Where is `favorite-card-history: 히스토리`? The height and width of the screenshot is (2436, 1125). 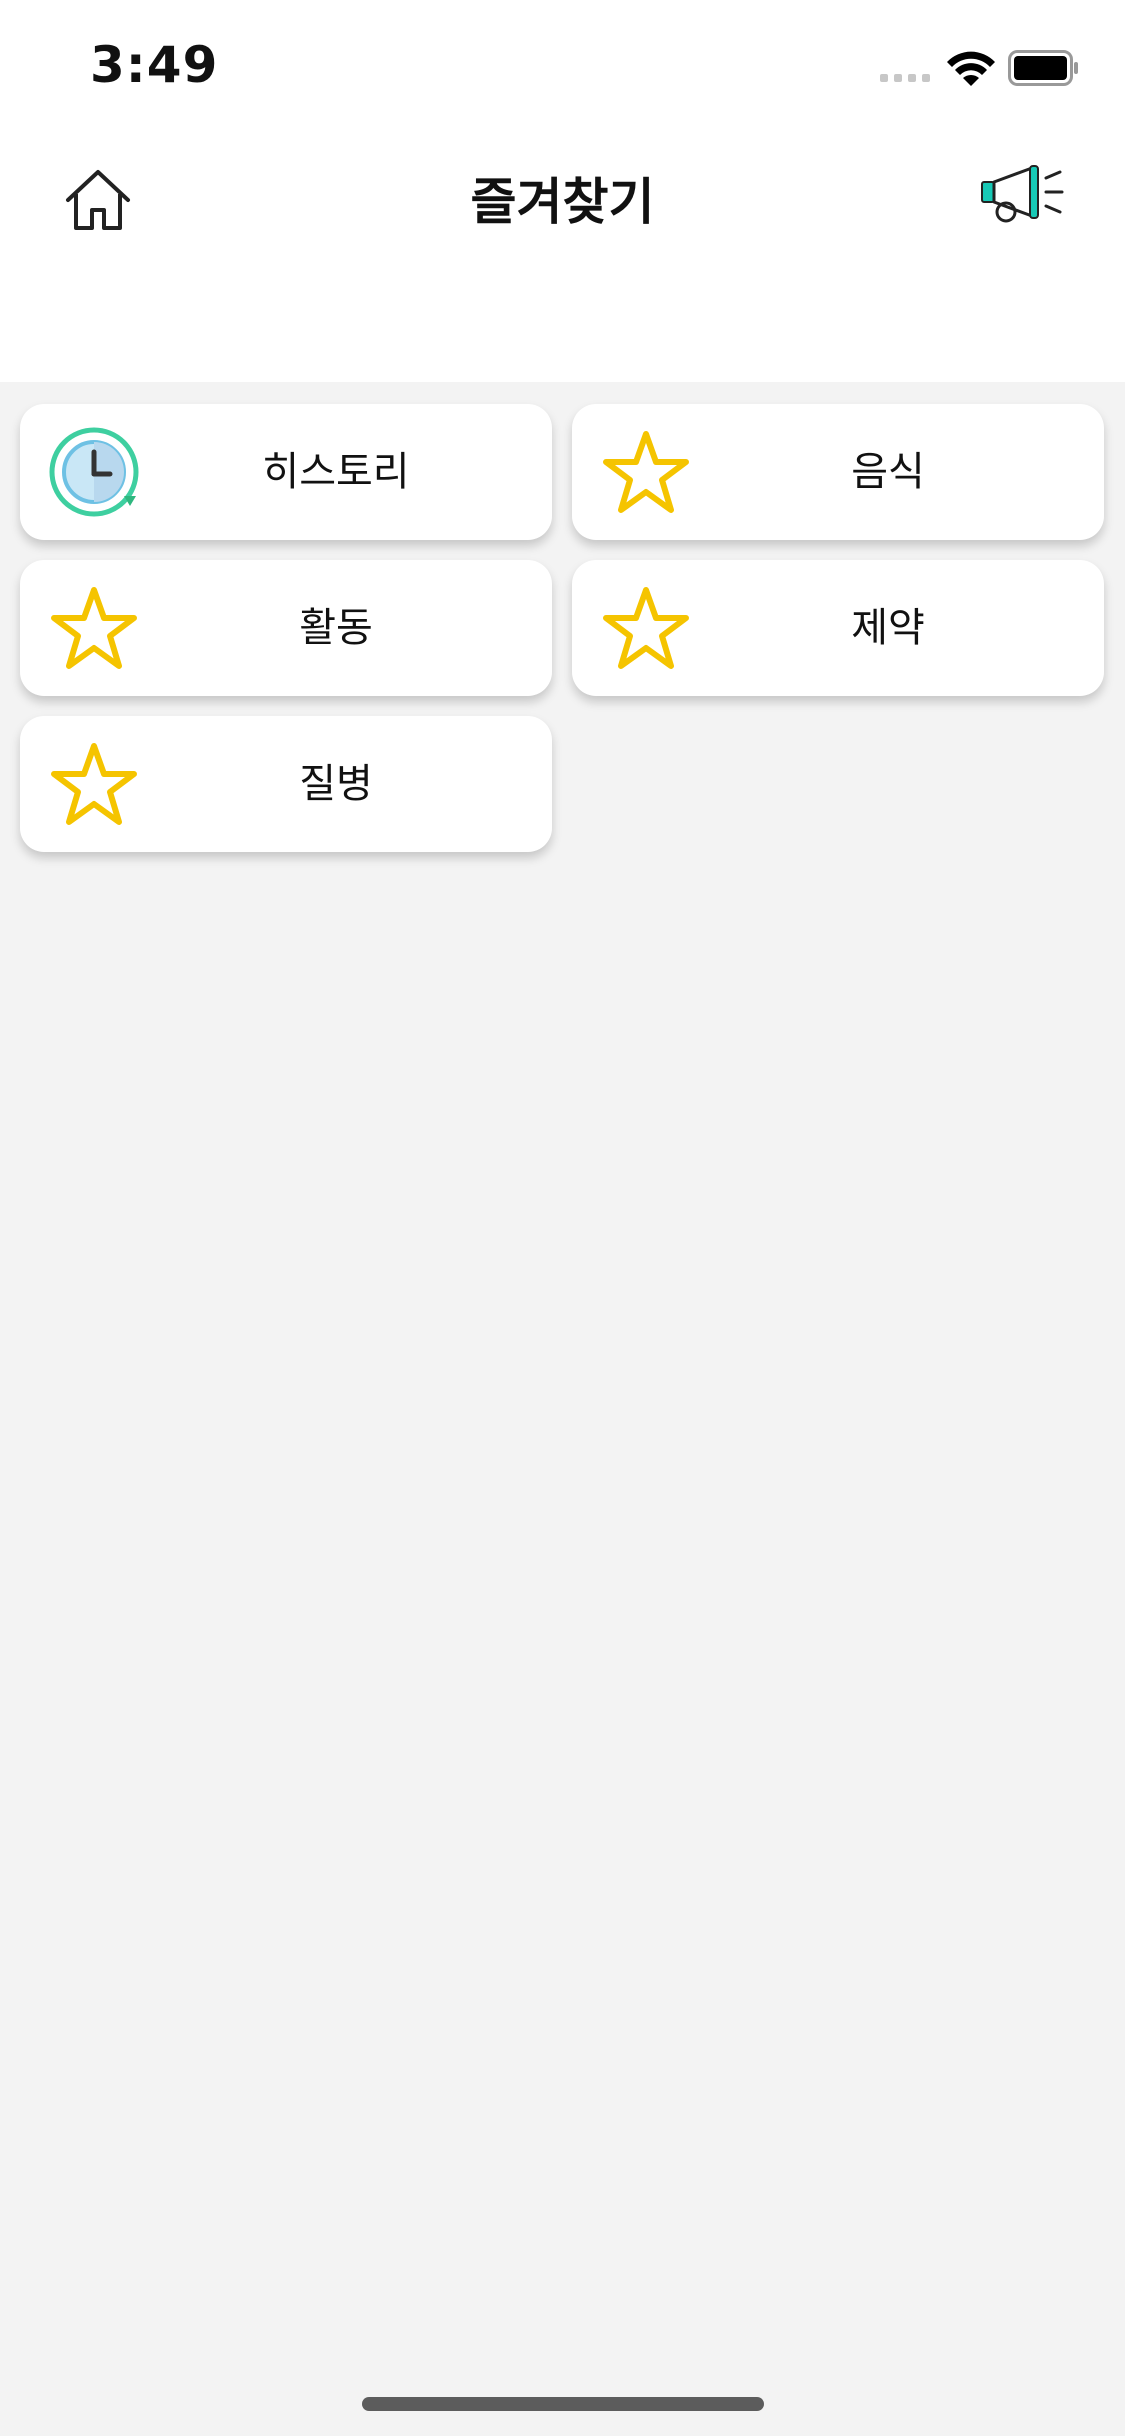
favorite-card-history: 히스토리 is located at coordinates (286, 472).